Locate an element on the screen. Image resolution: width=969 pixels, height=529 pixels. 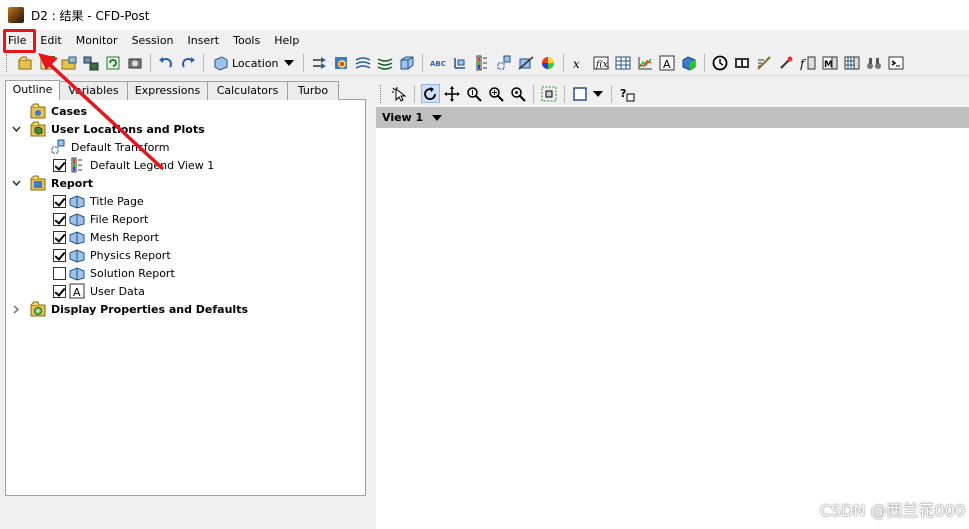
figure-icon is located at coordinates (688, 63).